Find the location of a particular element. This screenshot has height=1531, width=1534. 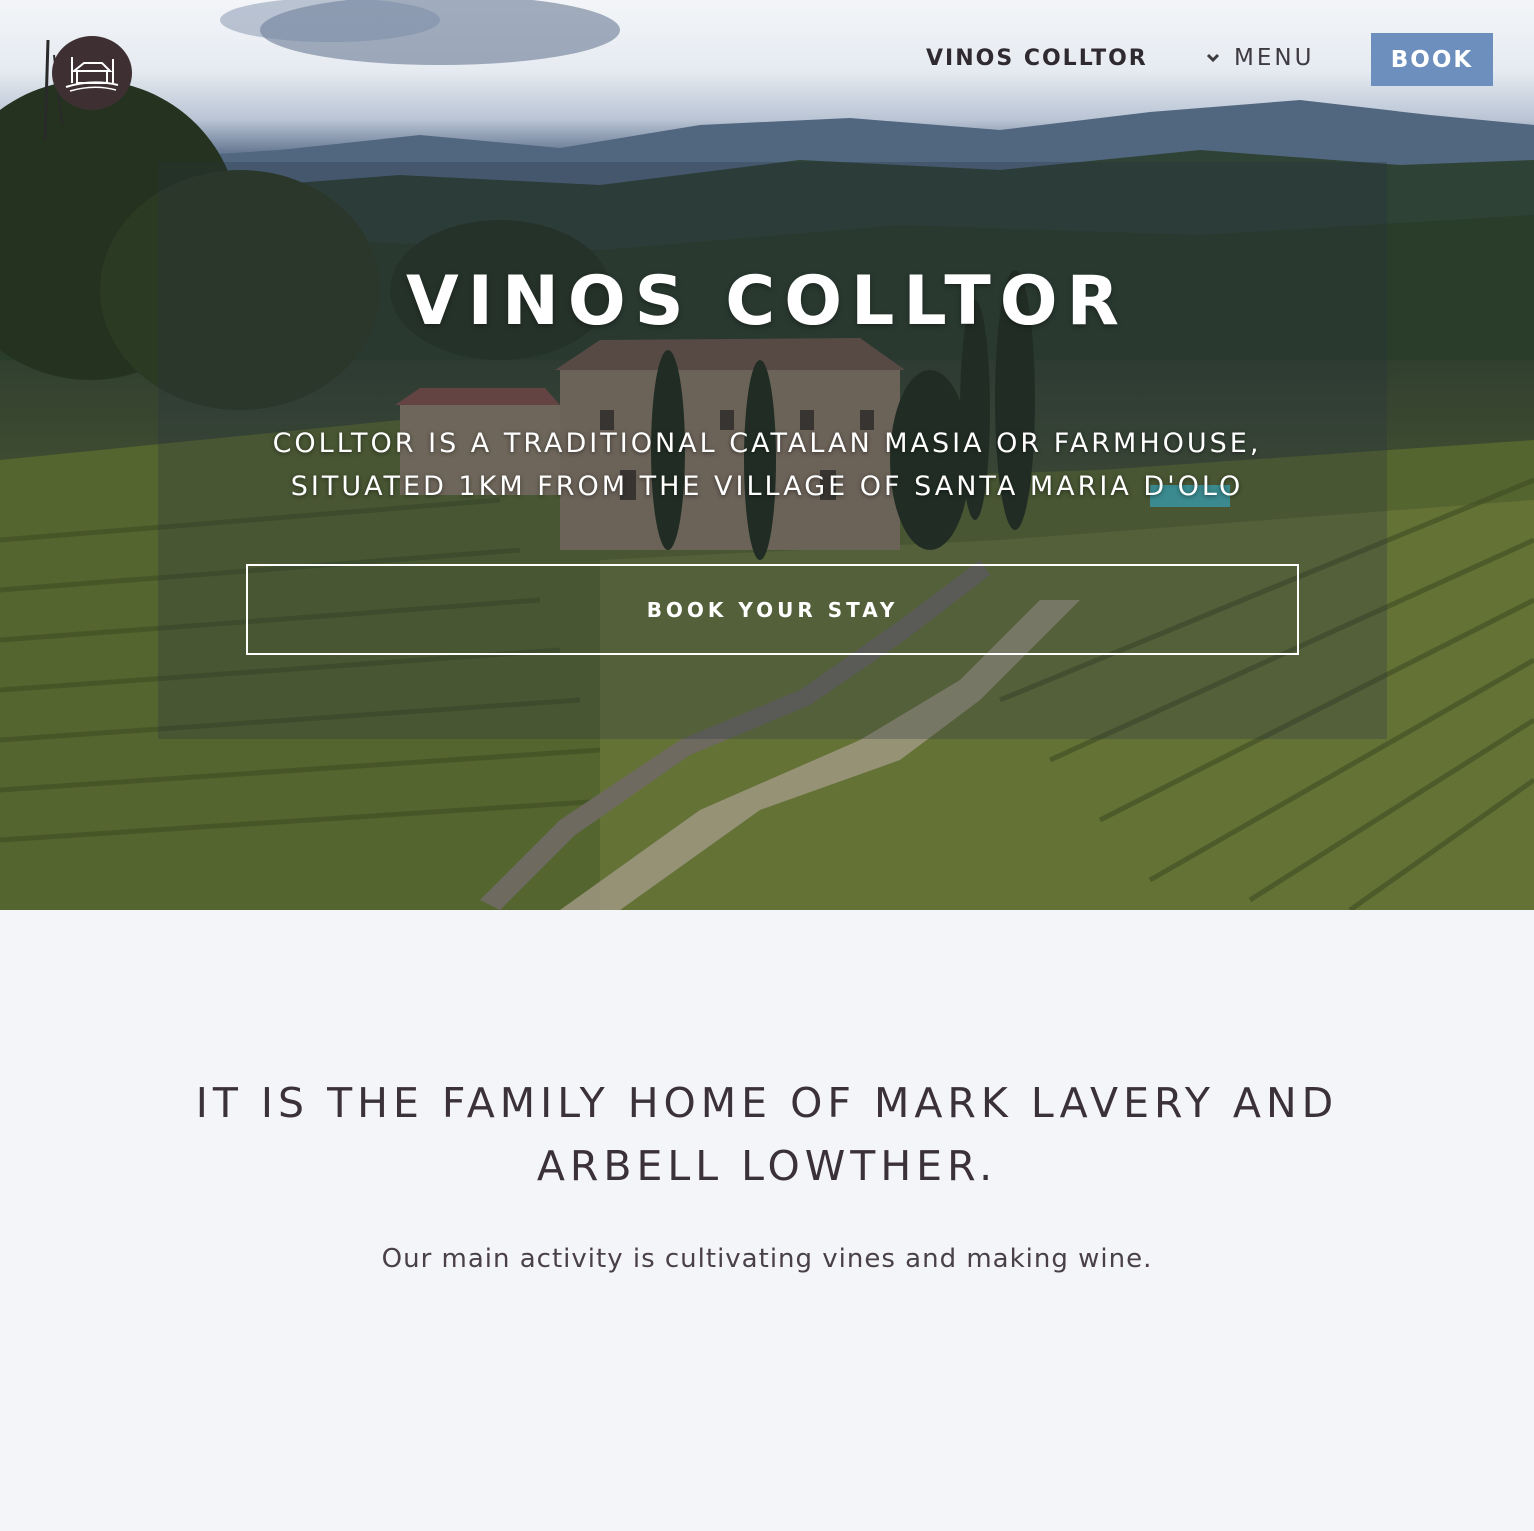

chevron-down-icon is located at coordinates (1213, 58).